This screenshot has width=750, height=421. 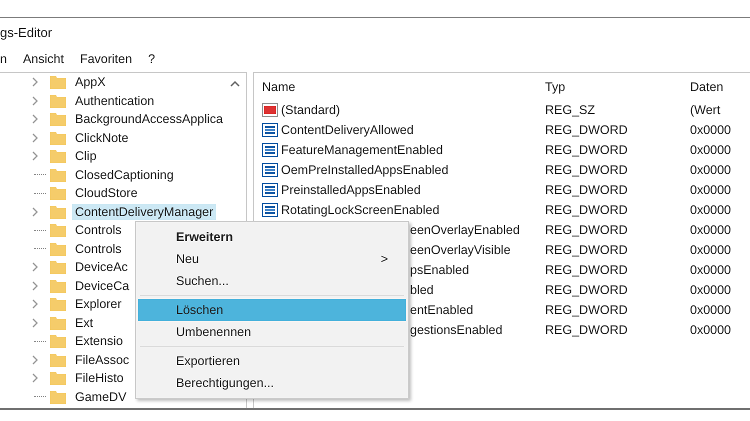 I want to click on column-header: Daten, so click(x=720, y=87).